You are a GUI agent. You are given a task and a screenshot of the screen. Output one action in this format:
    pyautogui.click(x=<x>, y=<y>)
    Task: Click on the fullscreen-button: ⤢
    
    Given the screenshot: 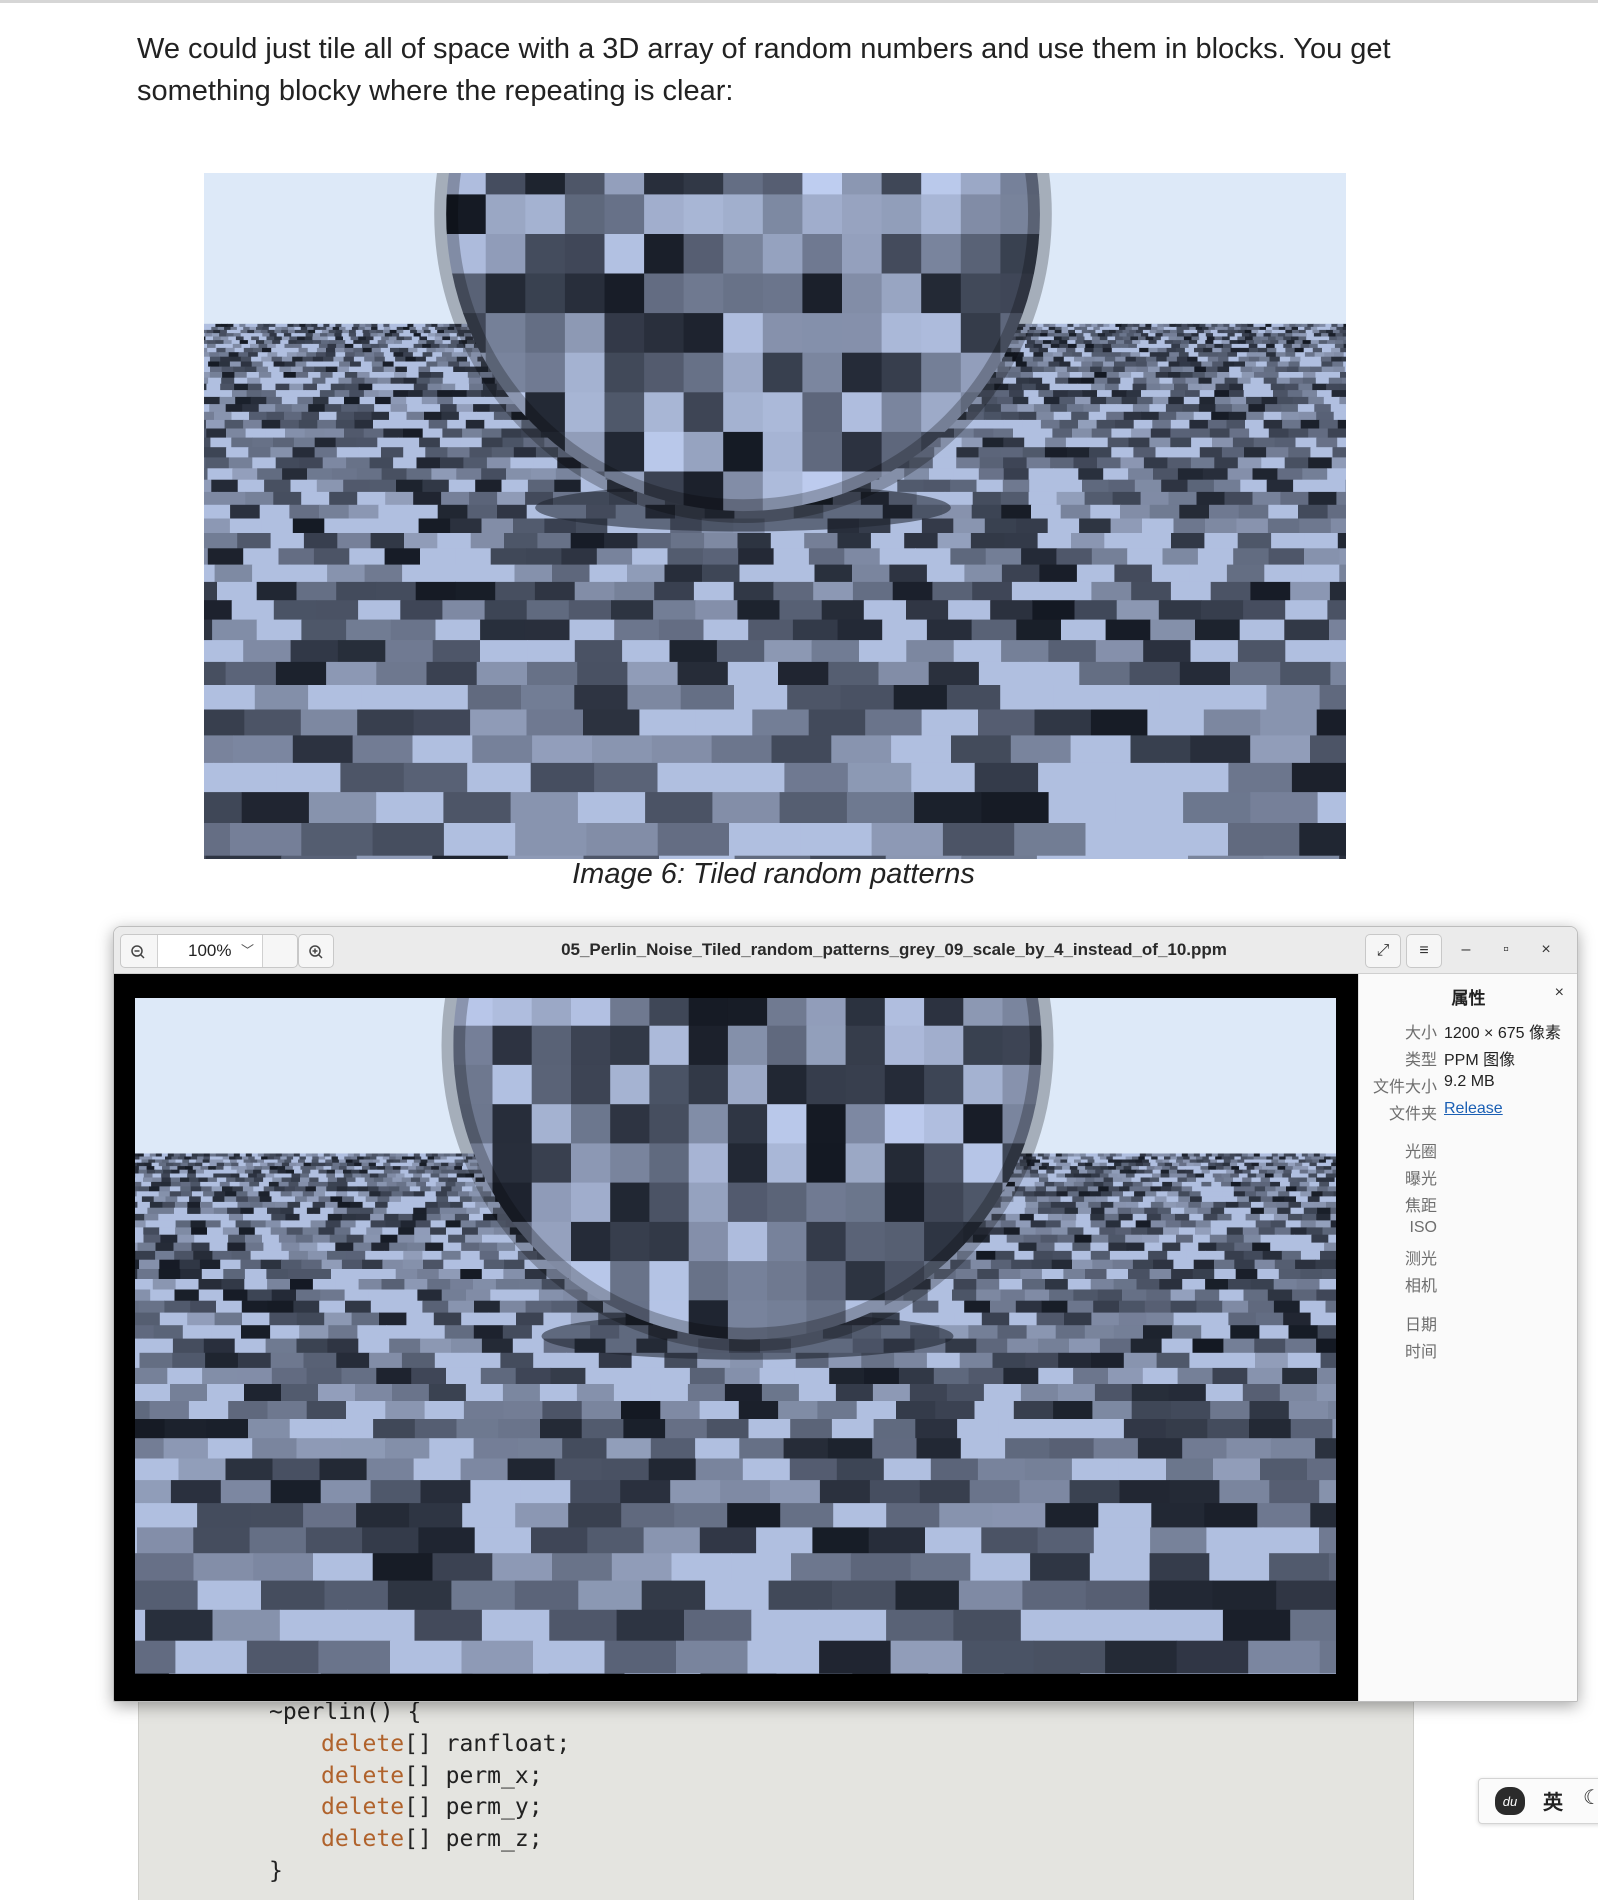 What is the action you would take?
    pyautogui.click(x=1383, y=951)
    